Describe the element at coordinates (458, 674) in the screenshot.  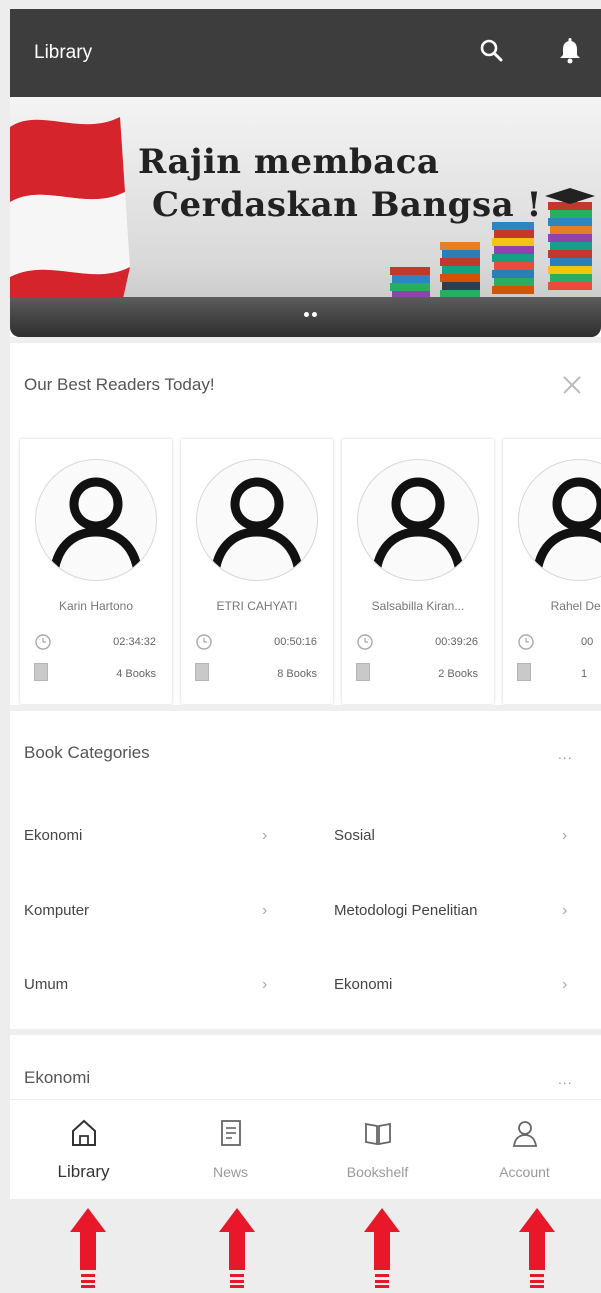
I see `books-count: 2 Books` at that location.